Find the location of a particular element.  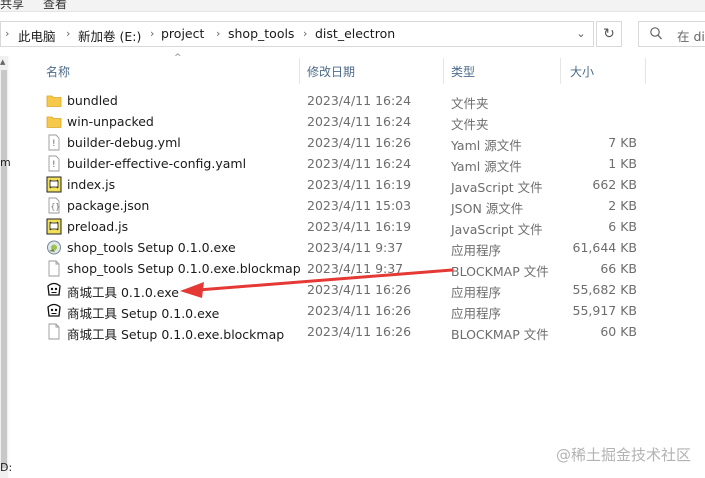

file-name: 商城工具 Setup 0.1.0.exe is located at coordinates (143, 313).